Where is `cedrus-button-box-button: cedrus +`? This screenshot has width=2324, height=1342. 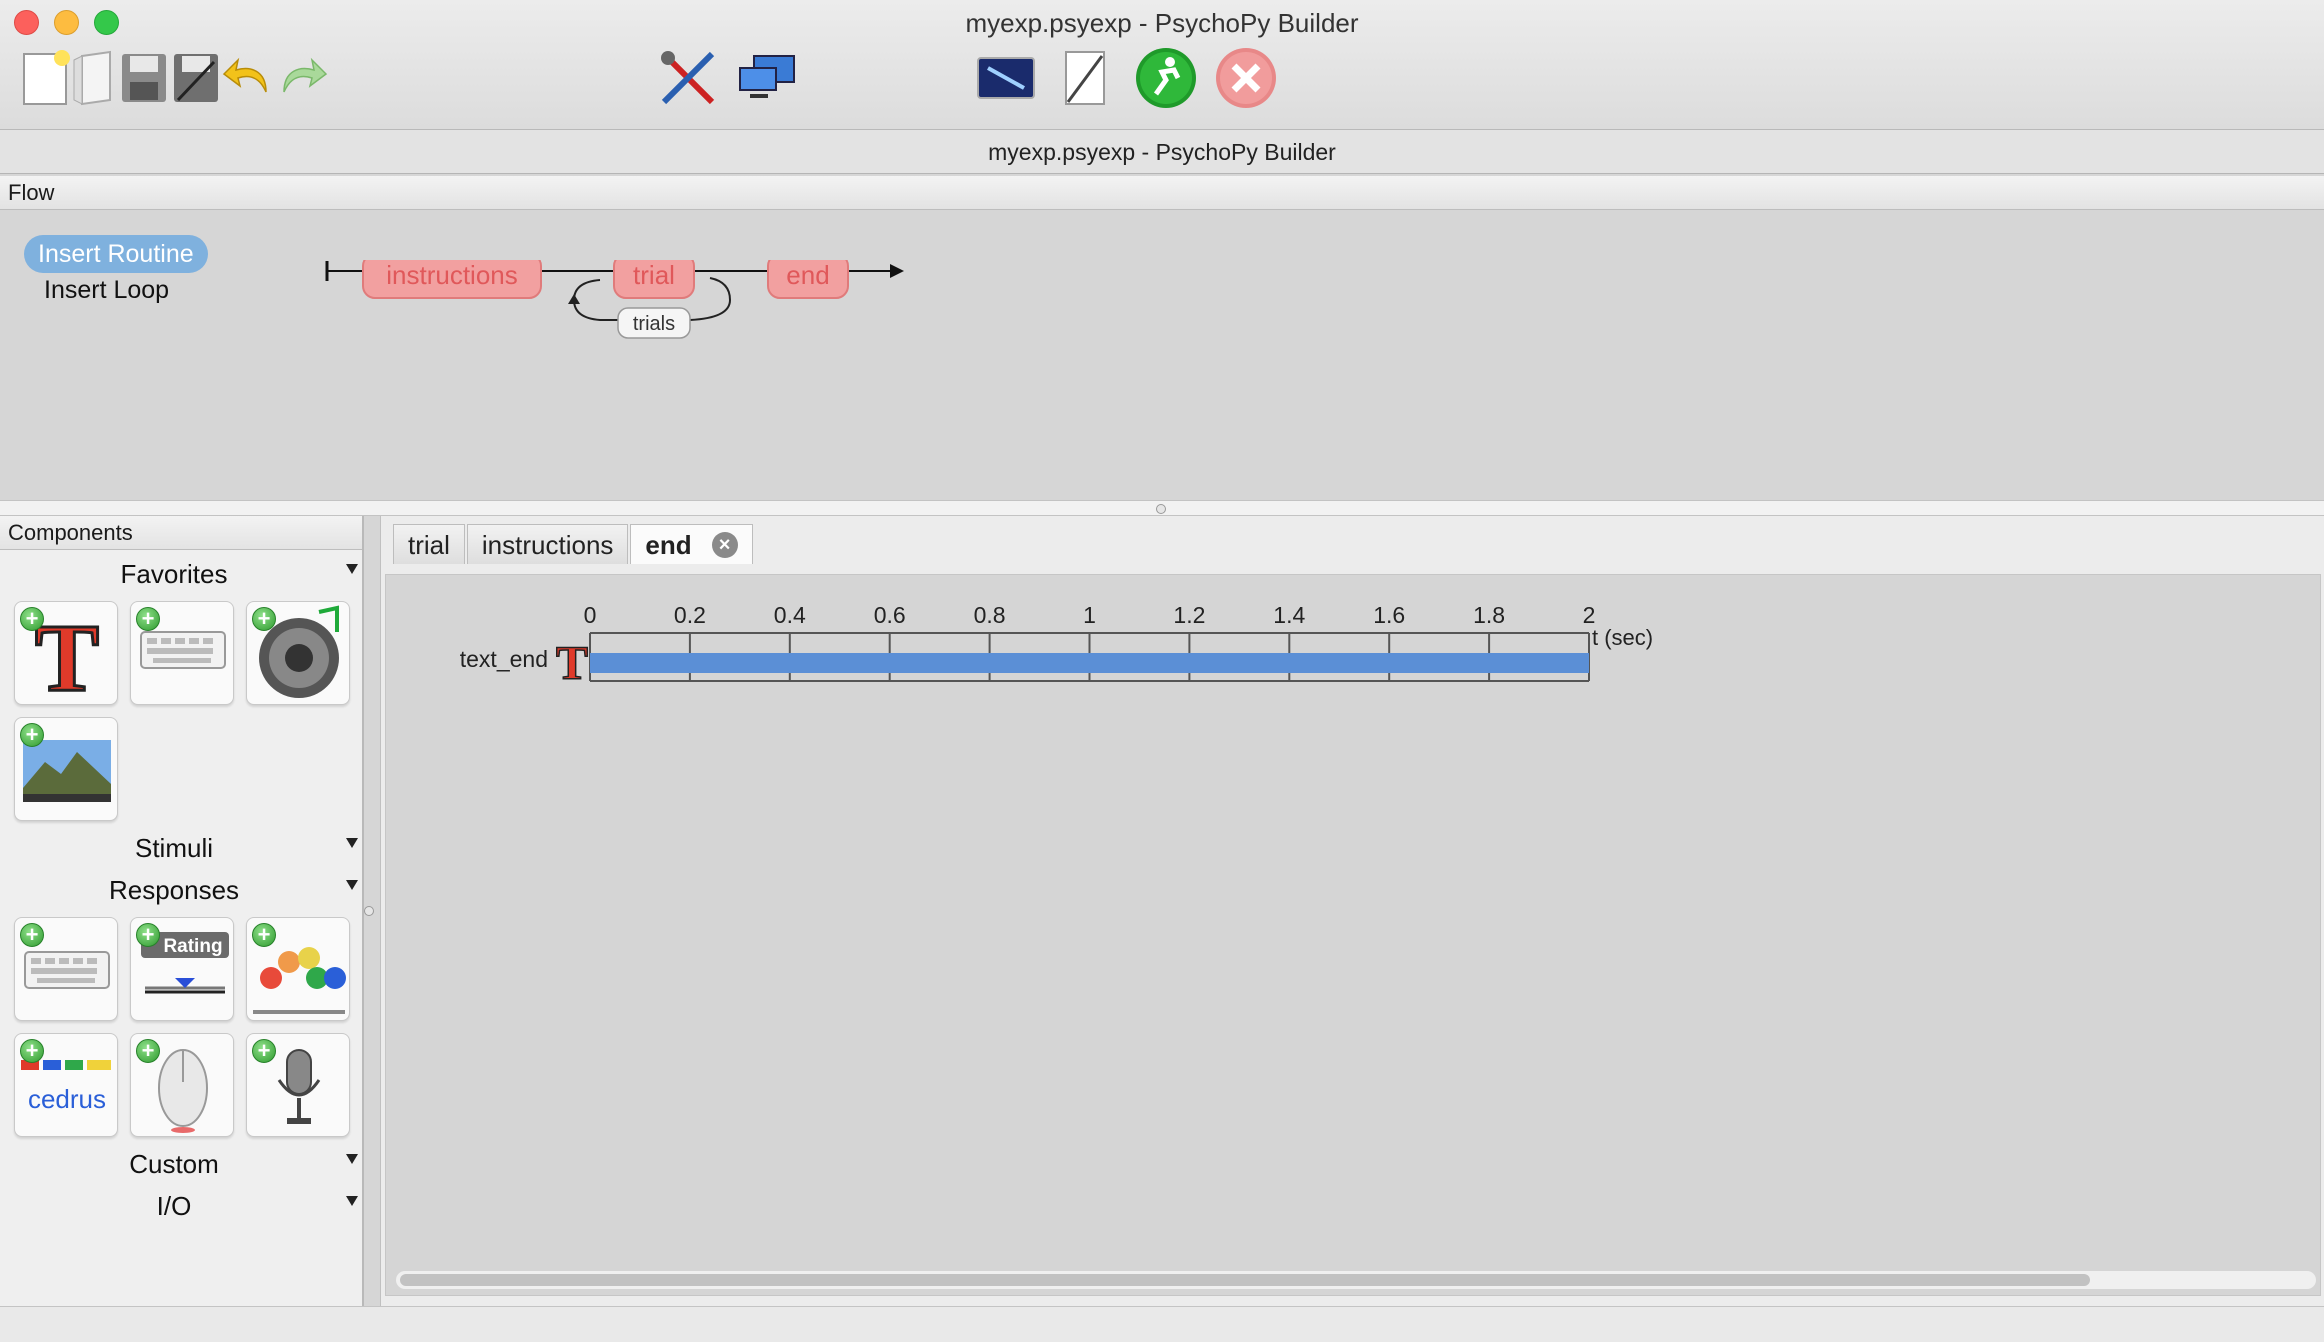 cedrus-button-box-button: cedrus + is located at coordinates (66, 1085).